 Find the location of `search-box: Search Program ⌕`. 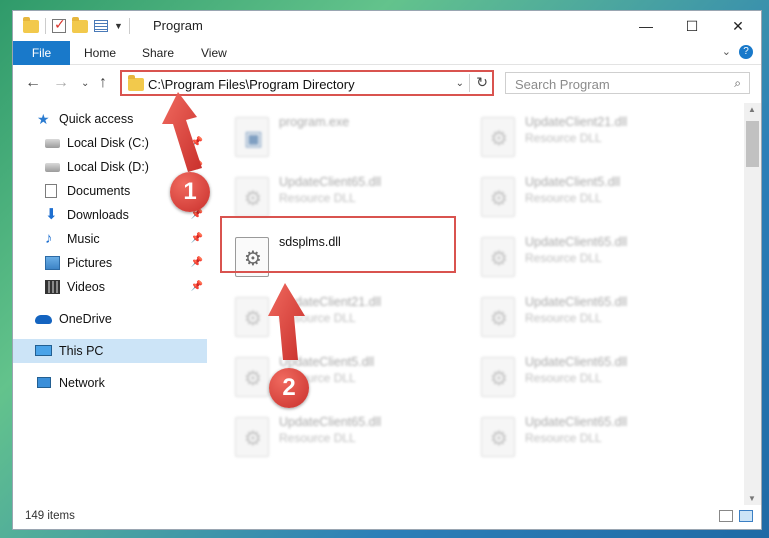

search-box: Search Program ⌕ is located at coordinates (627, 83).